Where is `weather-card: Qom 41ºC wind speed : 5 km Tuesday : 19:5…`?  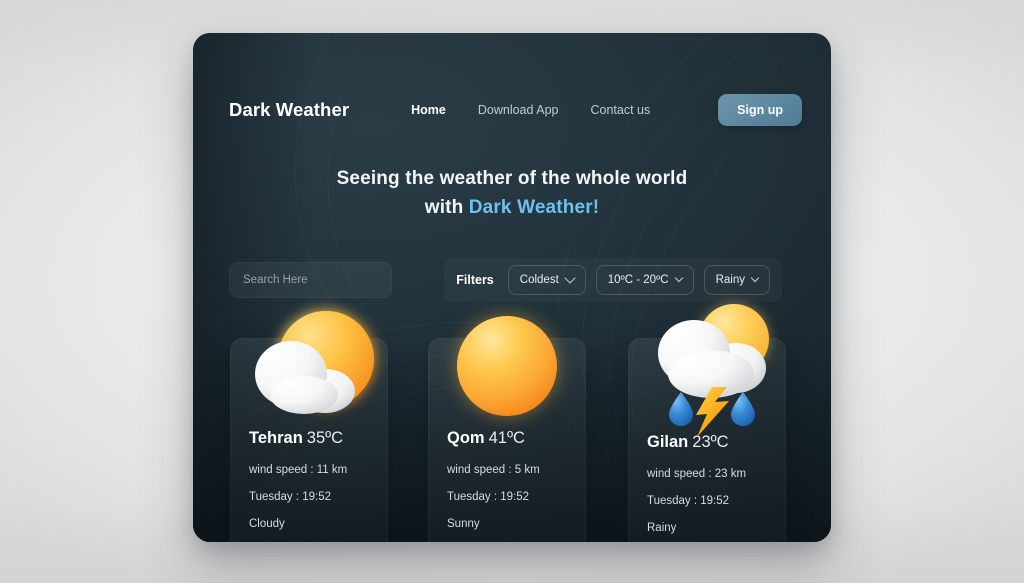
weather-card: Qom 41ºC wind speed : 5 km Tuesday : 19:5… is located at coordinates (507, 429).